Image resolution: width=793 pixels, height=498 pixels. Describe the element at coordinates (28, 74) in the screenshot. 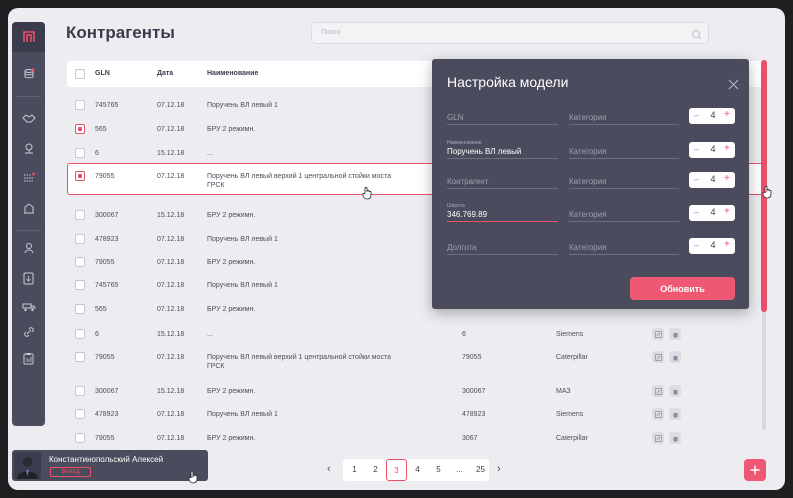

I see `database-icon` at that location.